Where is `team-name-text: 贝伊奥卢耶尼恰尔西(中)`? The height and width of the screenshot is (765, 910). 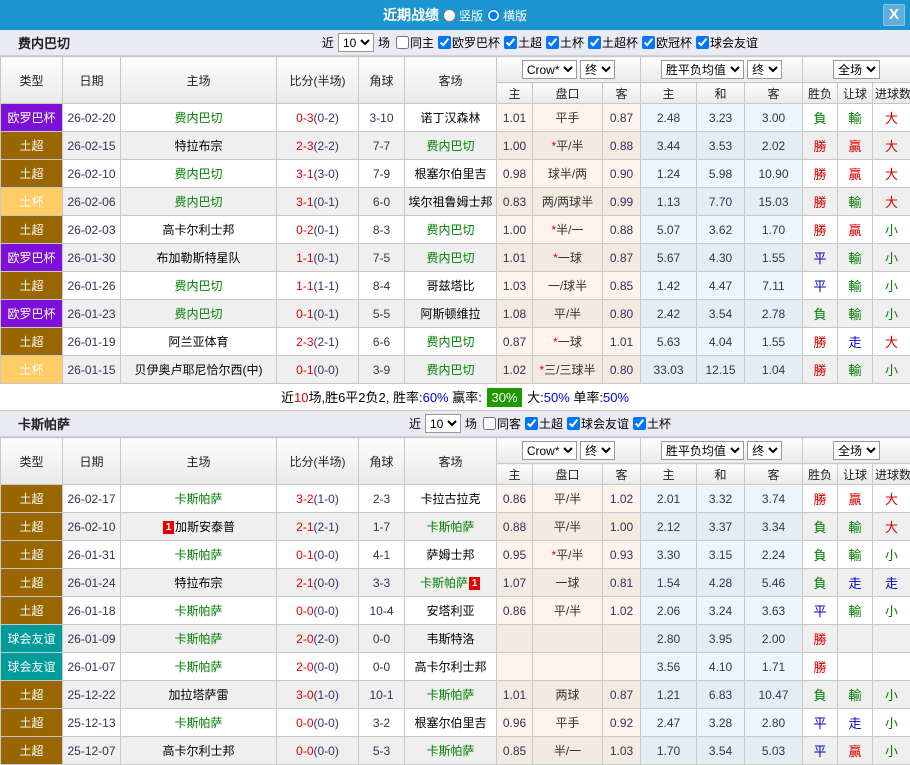 team-name-text: 贝伊奥卢耶尼恰尔西(中) is located at coordinates (199, 370).